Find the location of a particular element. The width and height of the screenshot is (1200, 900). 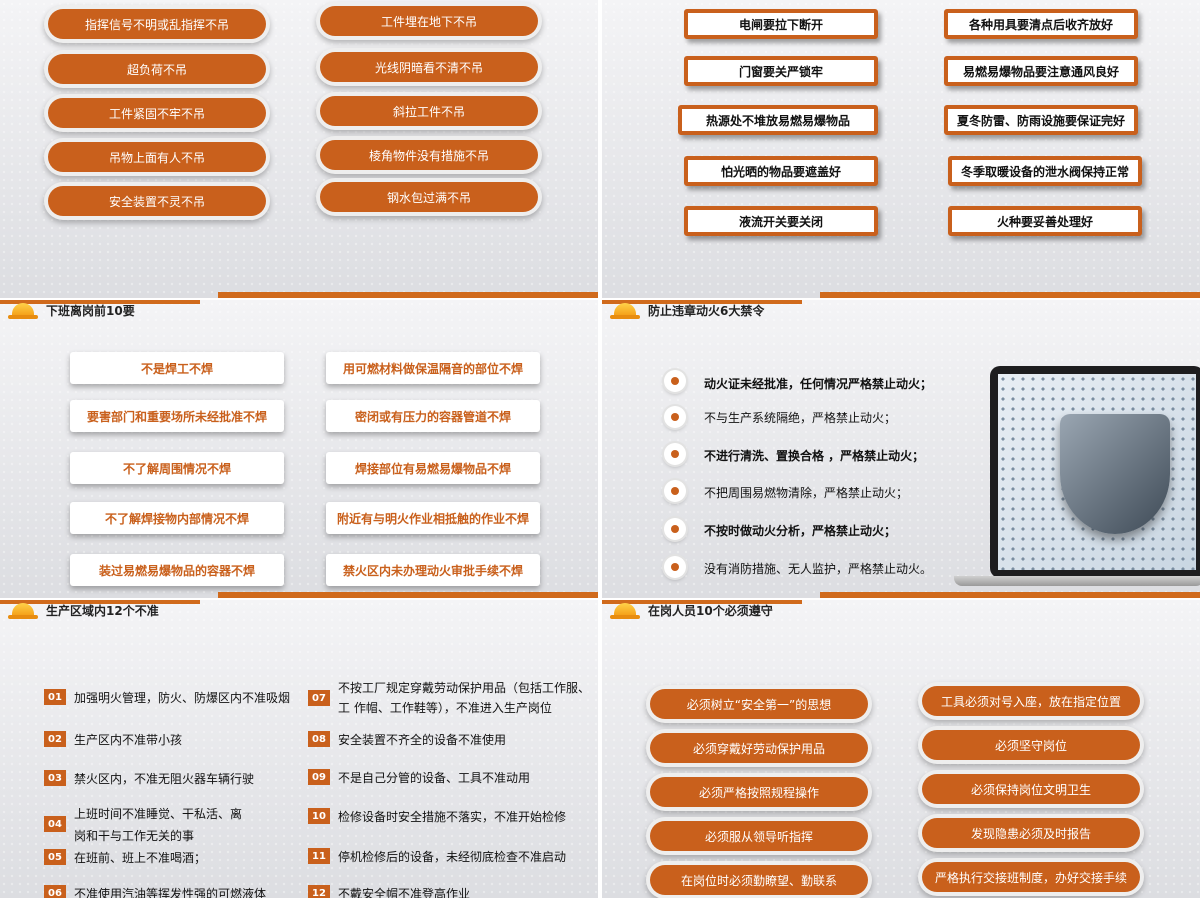

rule-pill: 光线阴暗看不清不吊 is located at coordinates (429, 67).